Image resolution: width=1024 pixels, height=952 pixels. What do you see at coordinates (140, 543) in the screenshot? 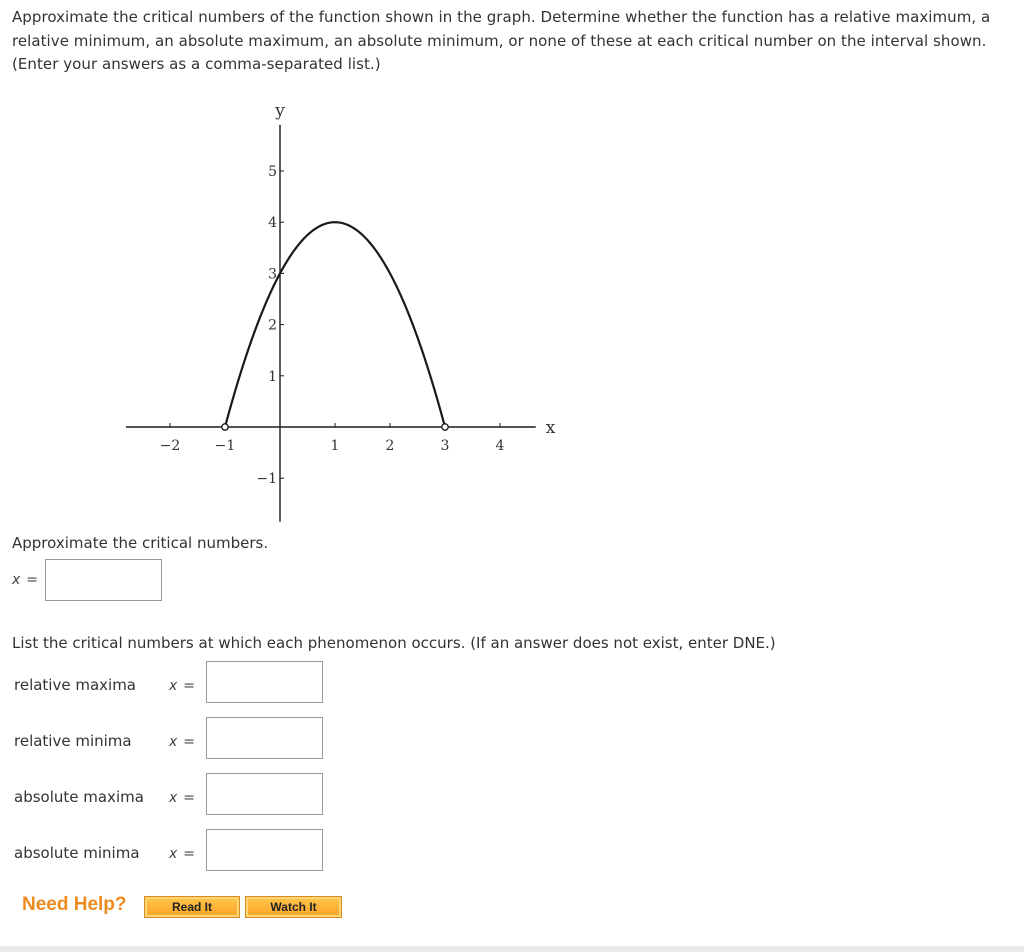
I see `critical-numbers-prompt: Approximate the critical numbers.` at bounding box center [140, 543].